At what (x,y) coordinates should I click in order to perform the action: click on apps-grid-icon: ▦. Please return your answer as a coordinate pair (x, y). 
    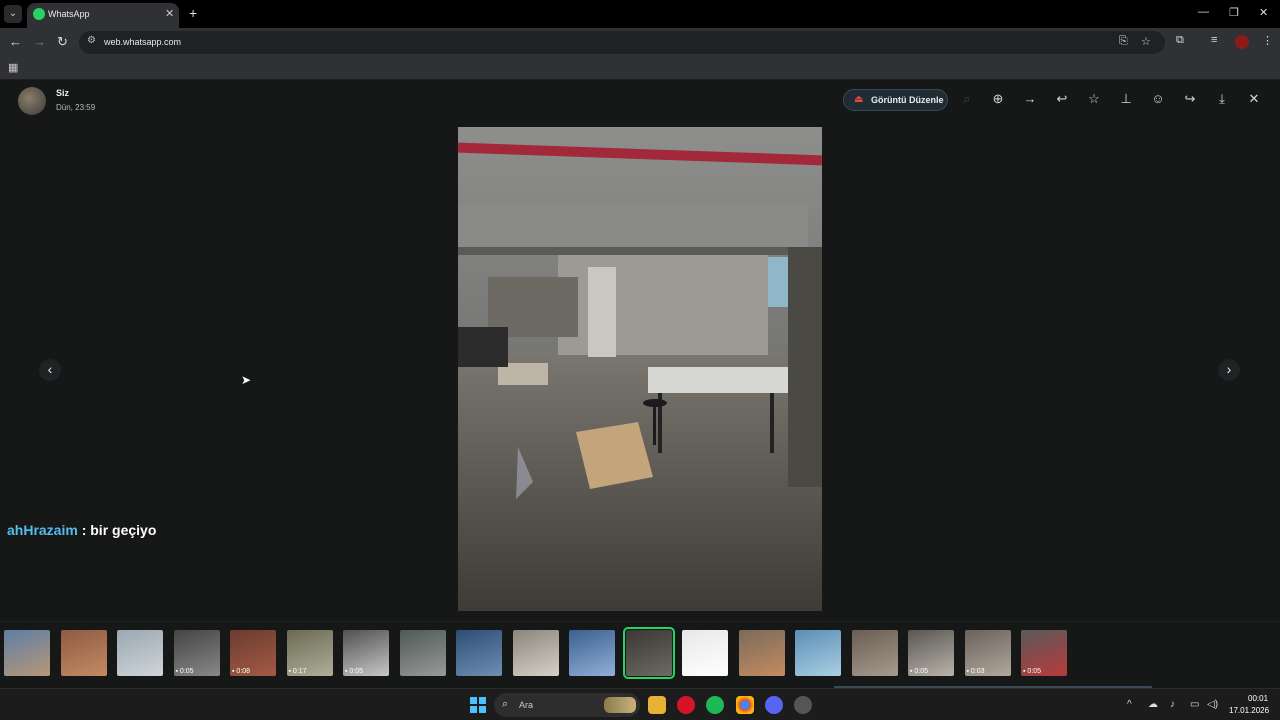
    Looking at the image, I should click on (13, 67).